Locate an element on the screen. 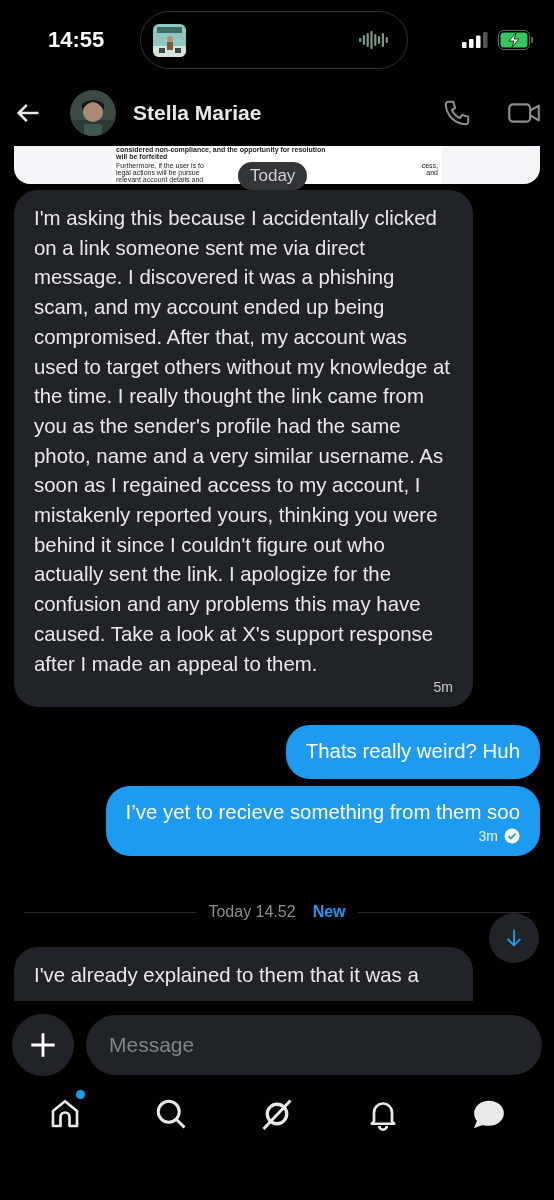 The width and height of the screenshot is (554, 1200). plus-icon is located at coordinates (43, 1045).